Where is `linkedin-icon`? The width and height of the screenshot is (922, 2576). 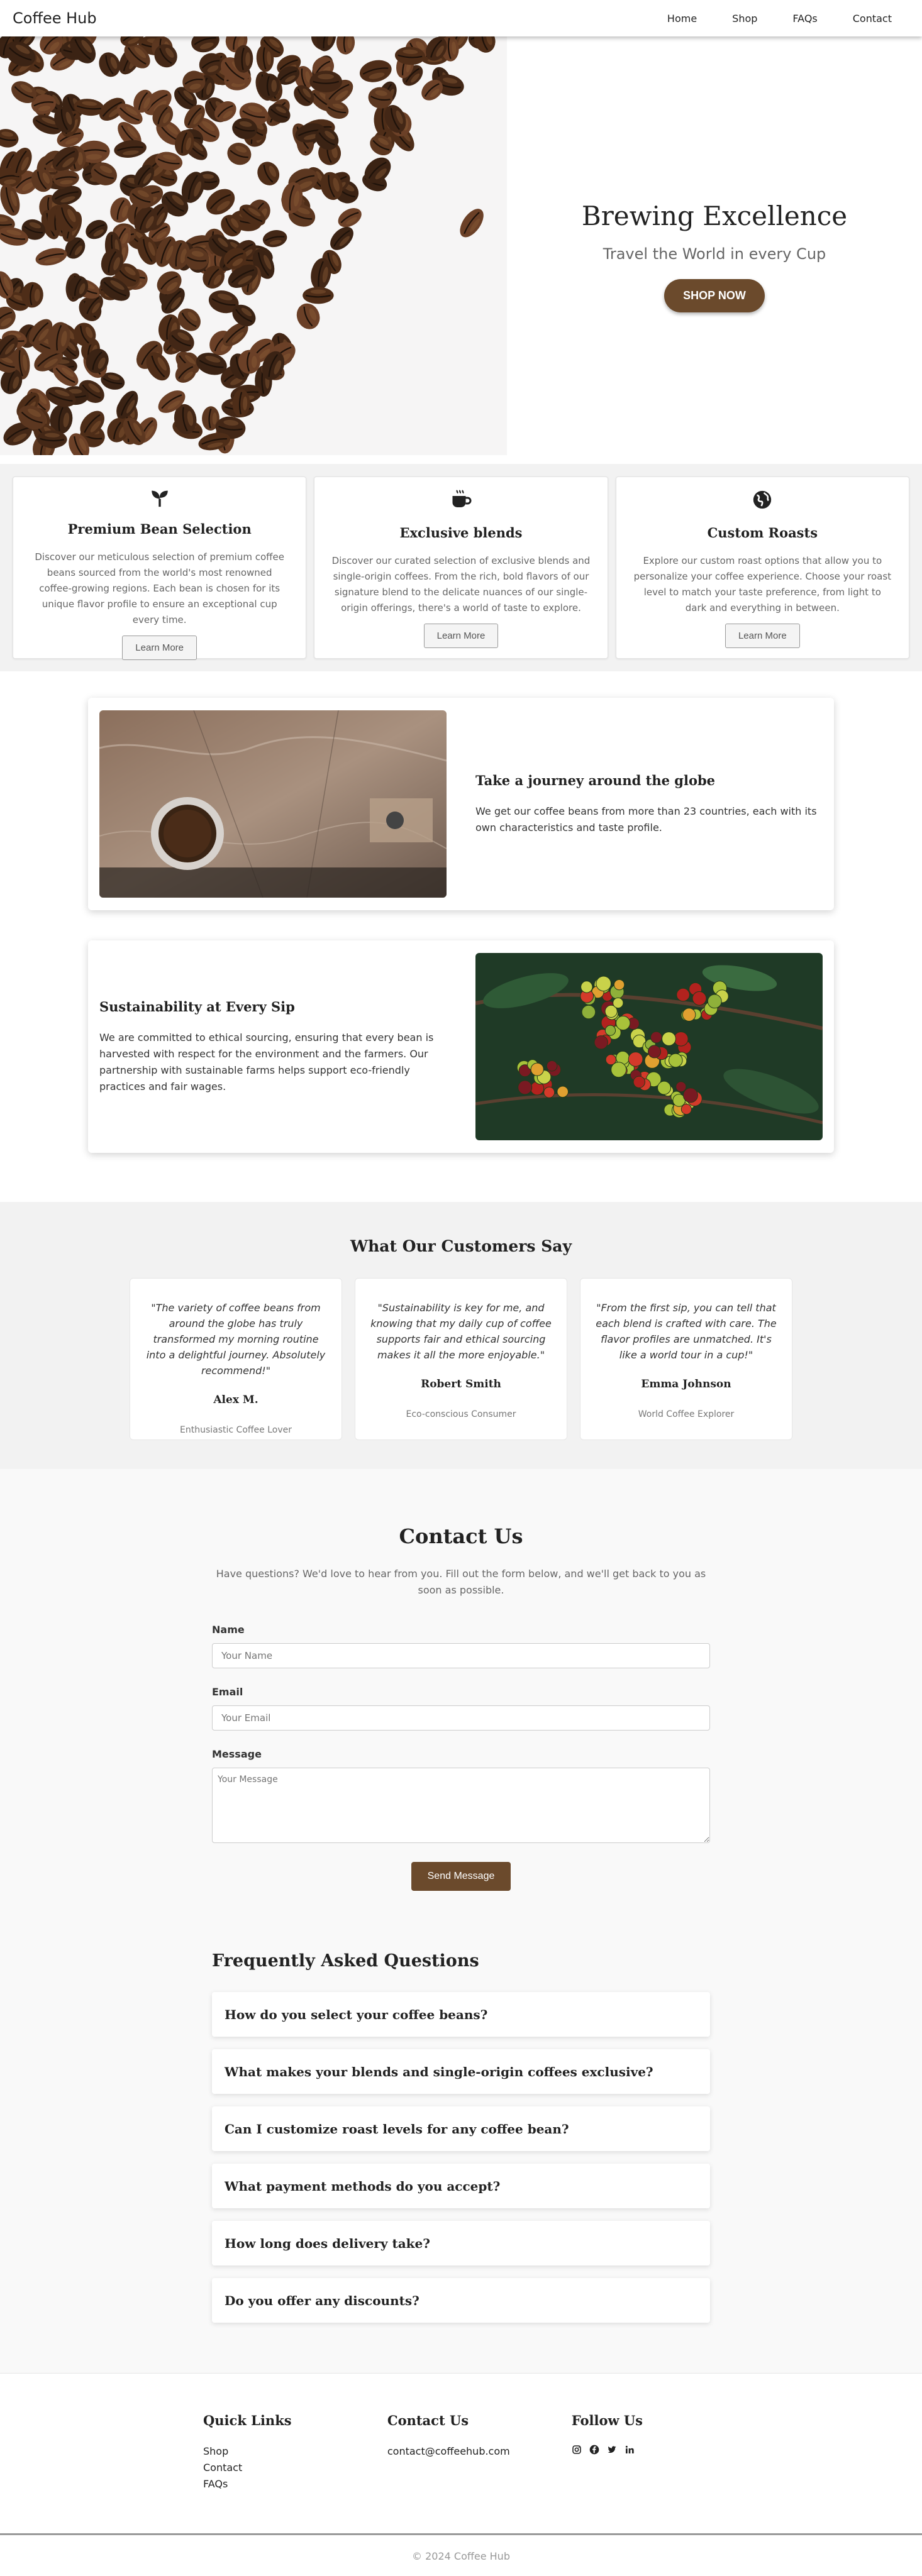 linkedin-icon is located at coordinates (630, 2451).